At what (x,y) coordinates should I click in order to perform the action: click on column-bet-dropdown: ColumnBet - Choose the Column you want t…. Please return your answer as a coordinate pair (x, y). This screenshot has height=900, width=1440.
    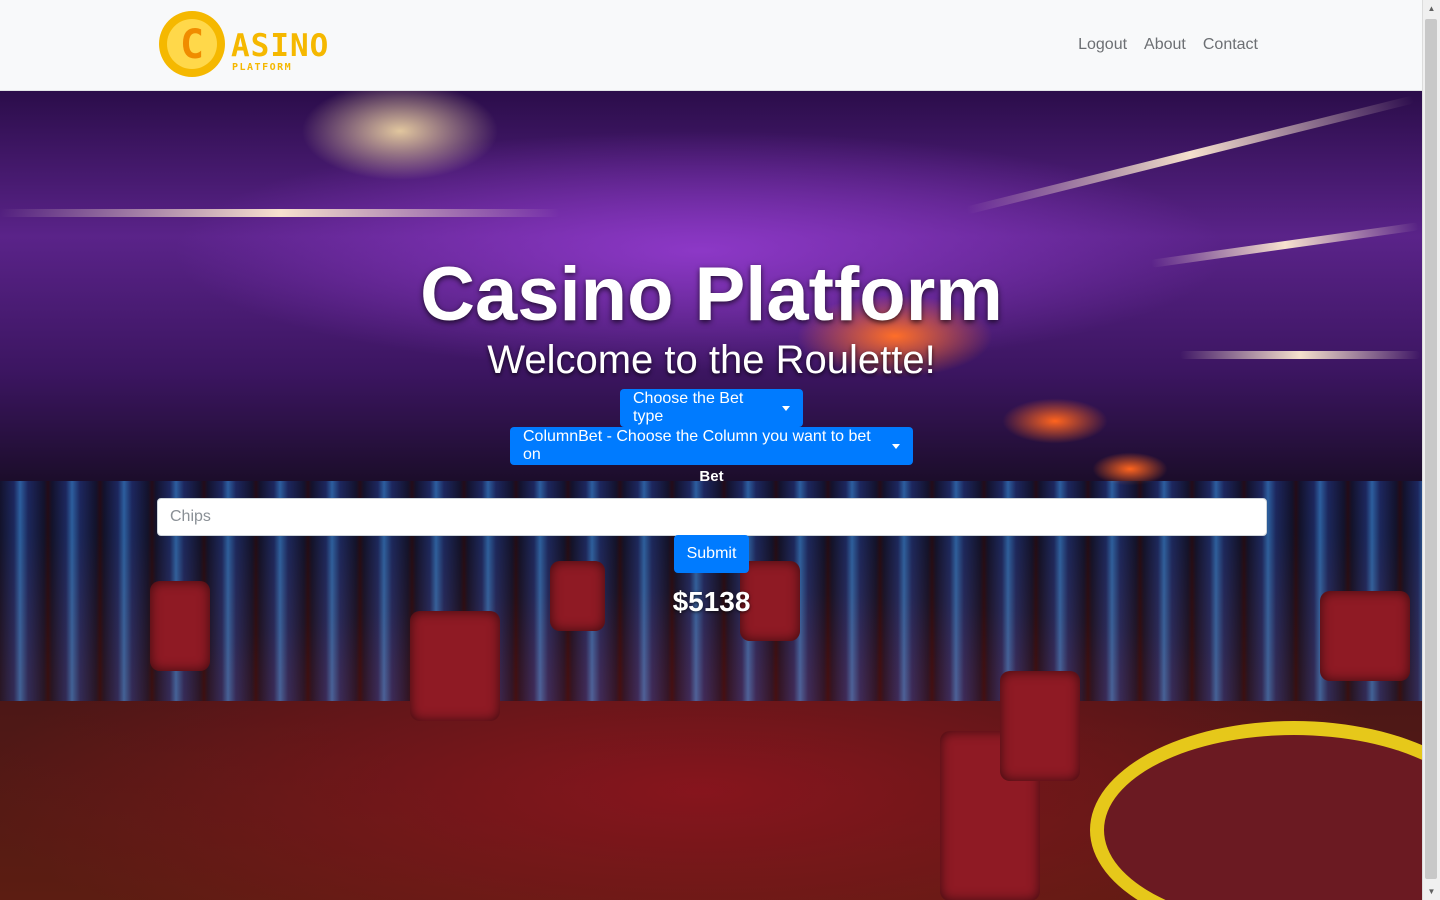
    Looking at the image, I should click on (711, 446).